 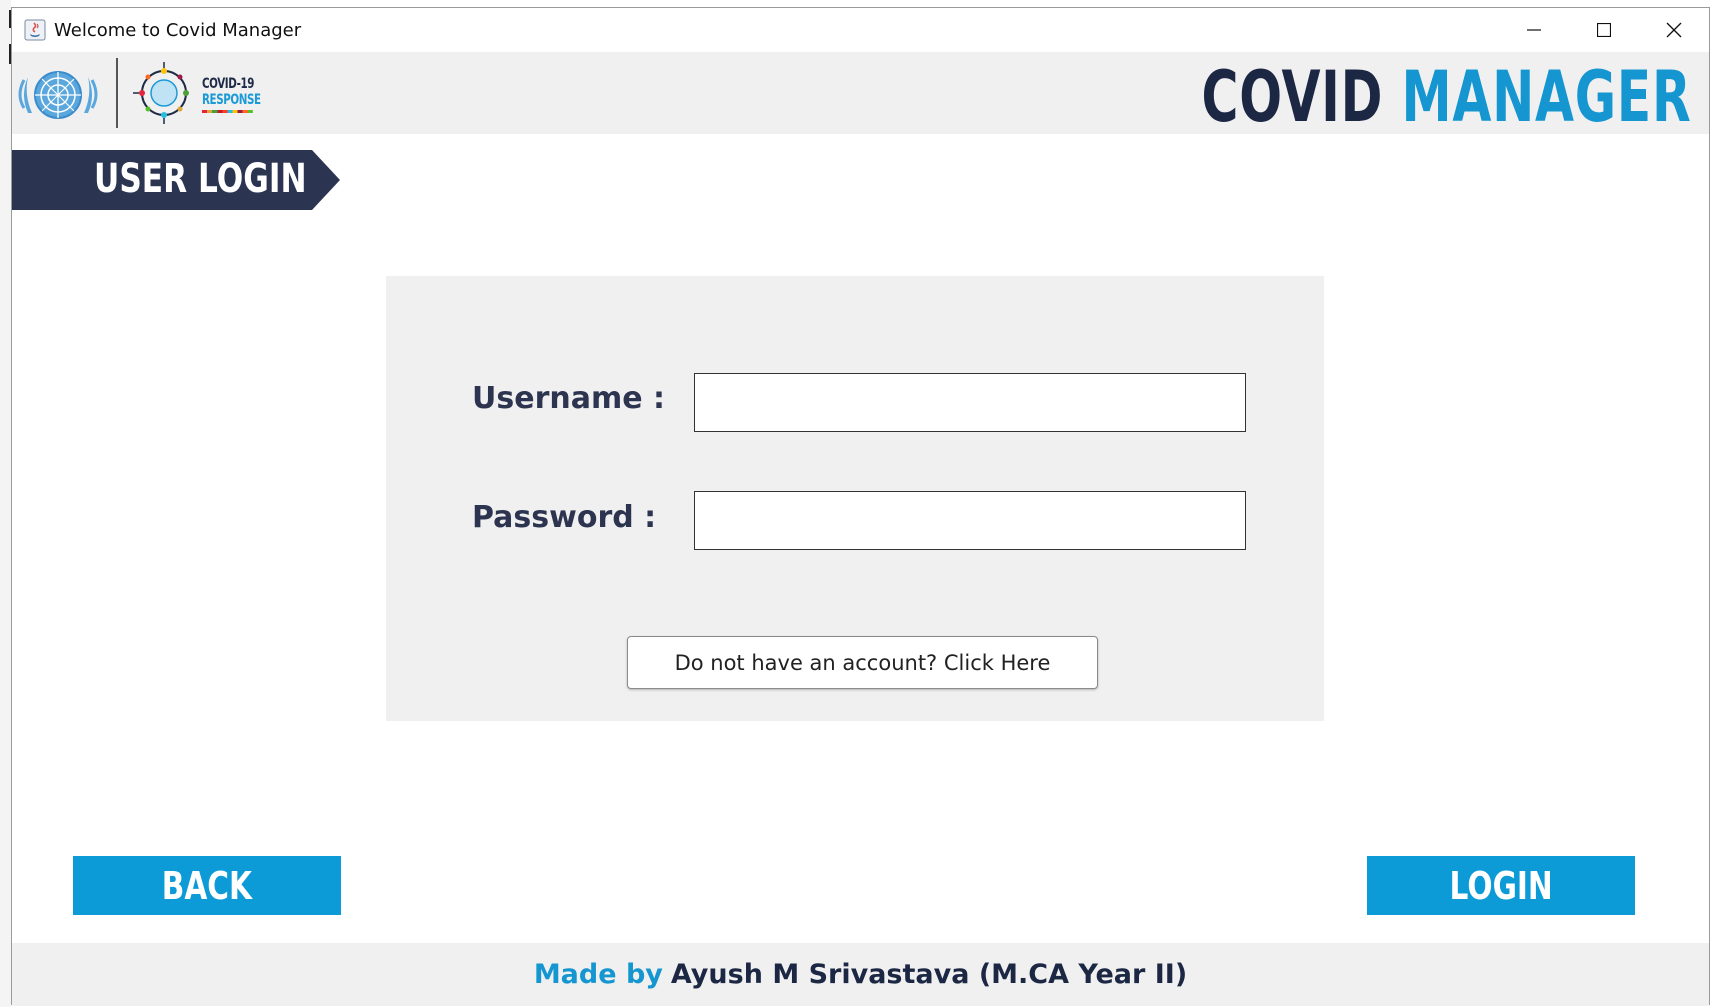 I want to click on desktop-edge, so click(x=5, y=503).